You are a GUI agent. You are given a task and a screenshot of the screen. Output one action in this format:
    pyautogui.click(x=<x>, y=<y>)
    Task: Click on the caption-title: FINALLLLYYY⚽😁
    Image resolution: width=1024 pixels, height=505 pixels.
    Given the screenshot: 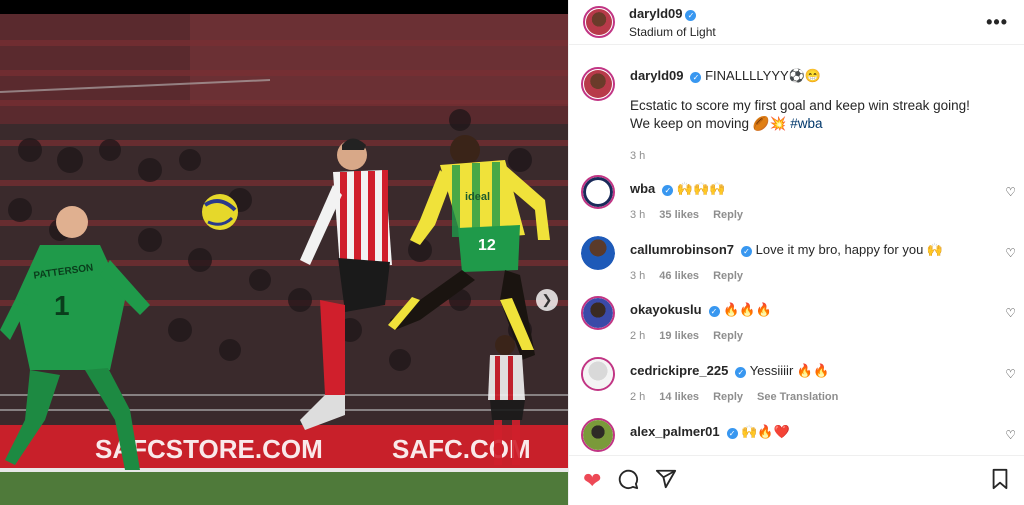 What is the action you would take?
    pyautogui.click(x=763, y=75)
    